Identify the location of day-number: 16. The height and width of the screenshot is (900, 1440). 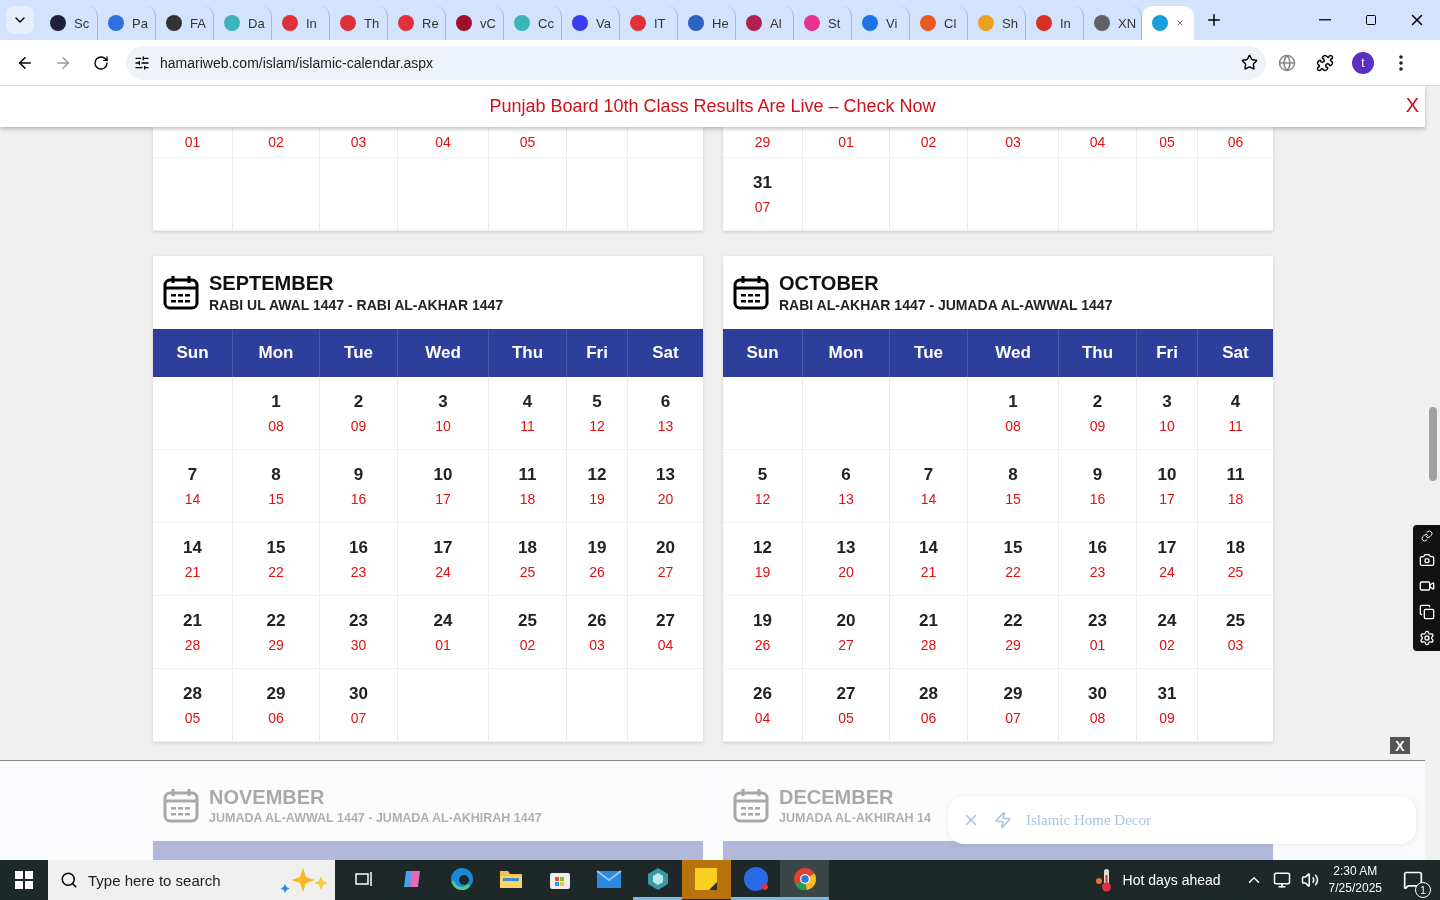
(358, 548).